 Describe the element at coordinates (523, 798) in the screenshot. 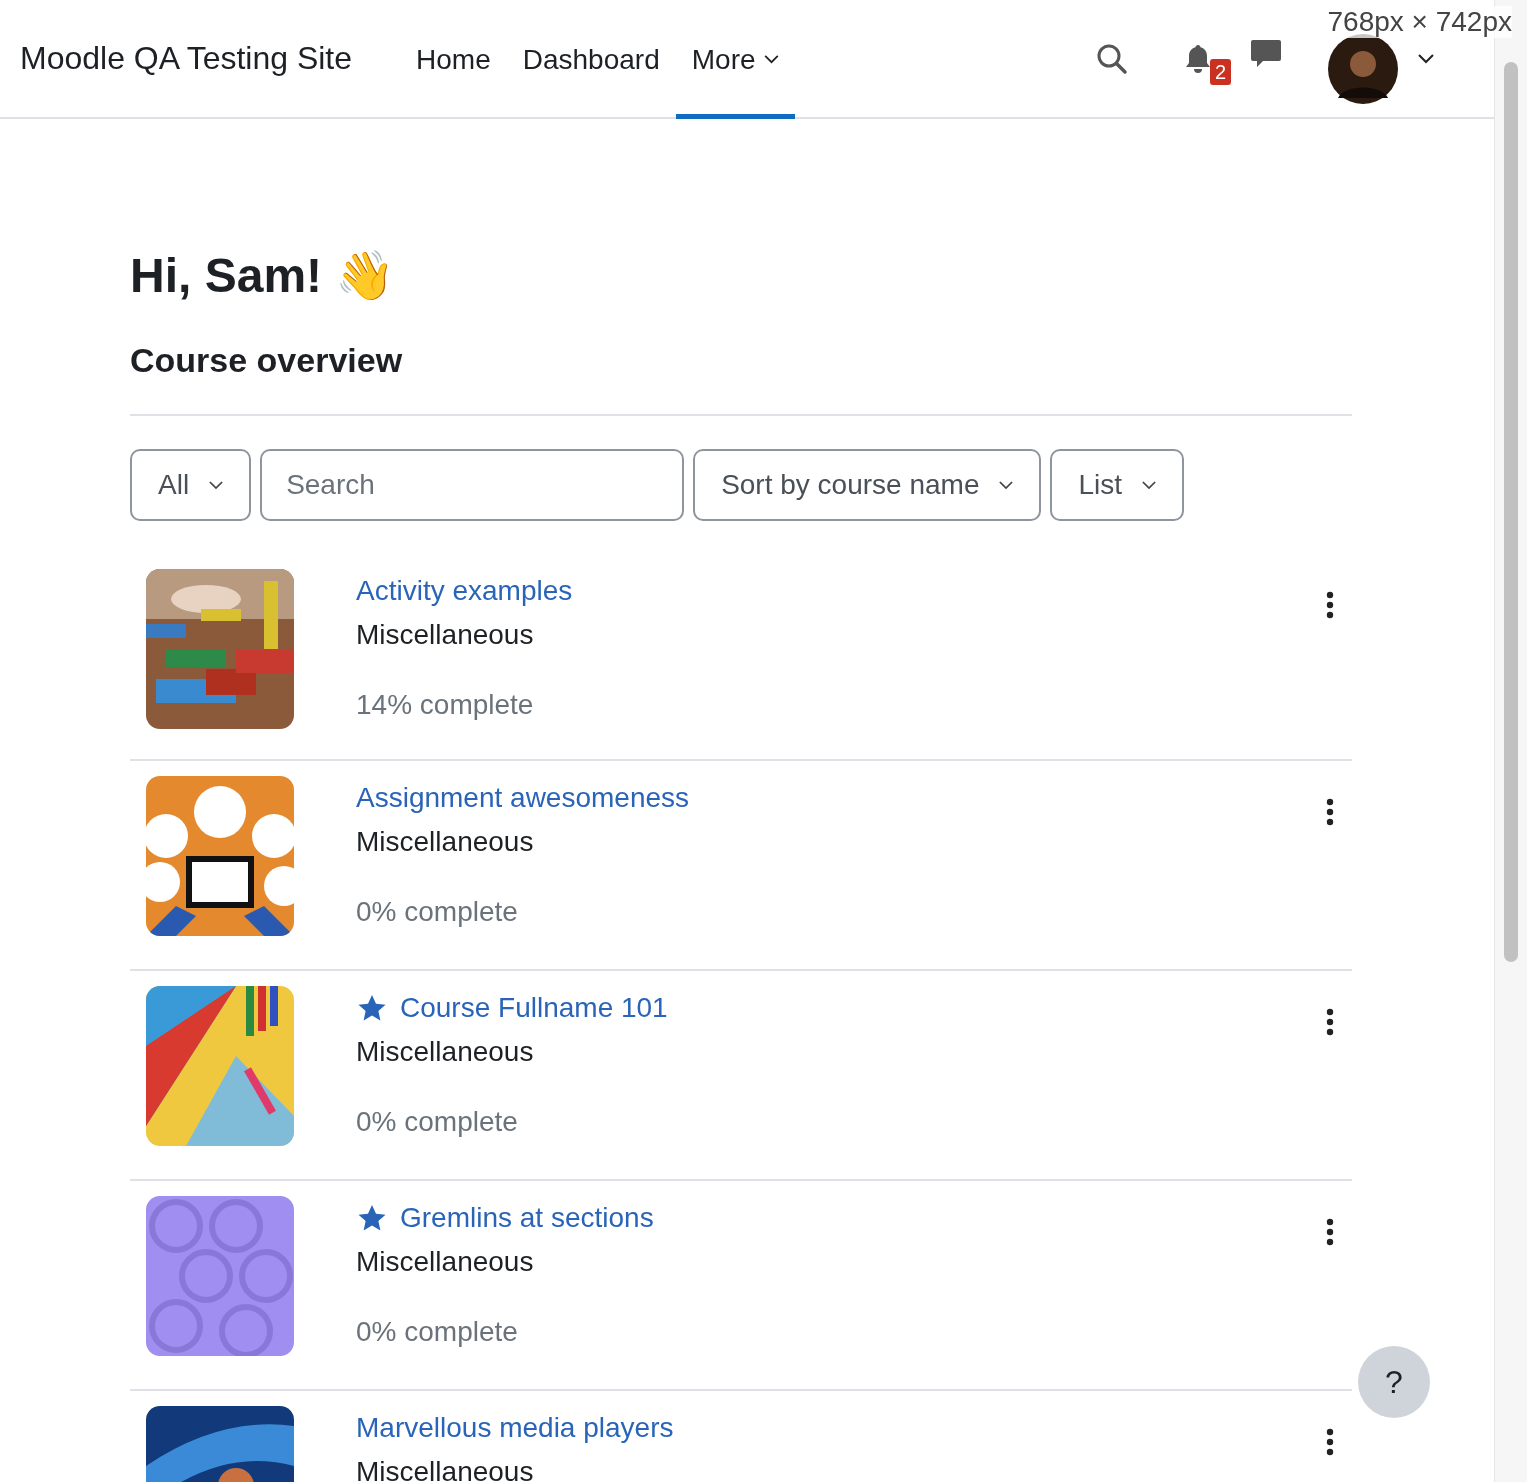

I see `course-link: Assignment awesomeness` at that location.